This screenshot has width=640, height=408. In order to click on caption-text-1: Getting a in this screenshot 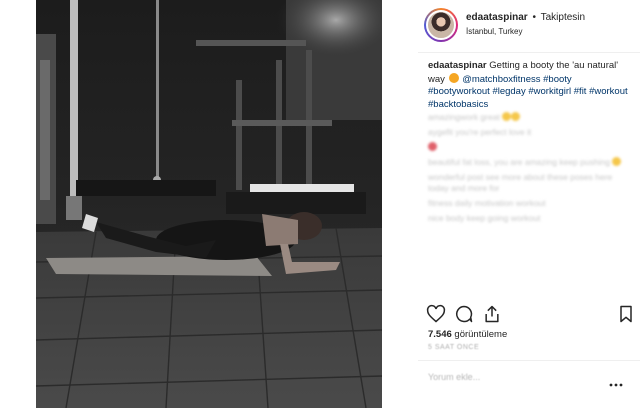, I will do `click(510, 65)`.